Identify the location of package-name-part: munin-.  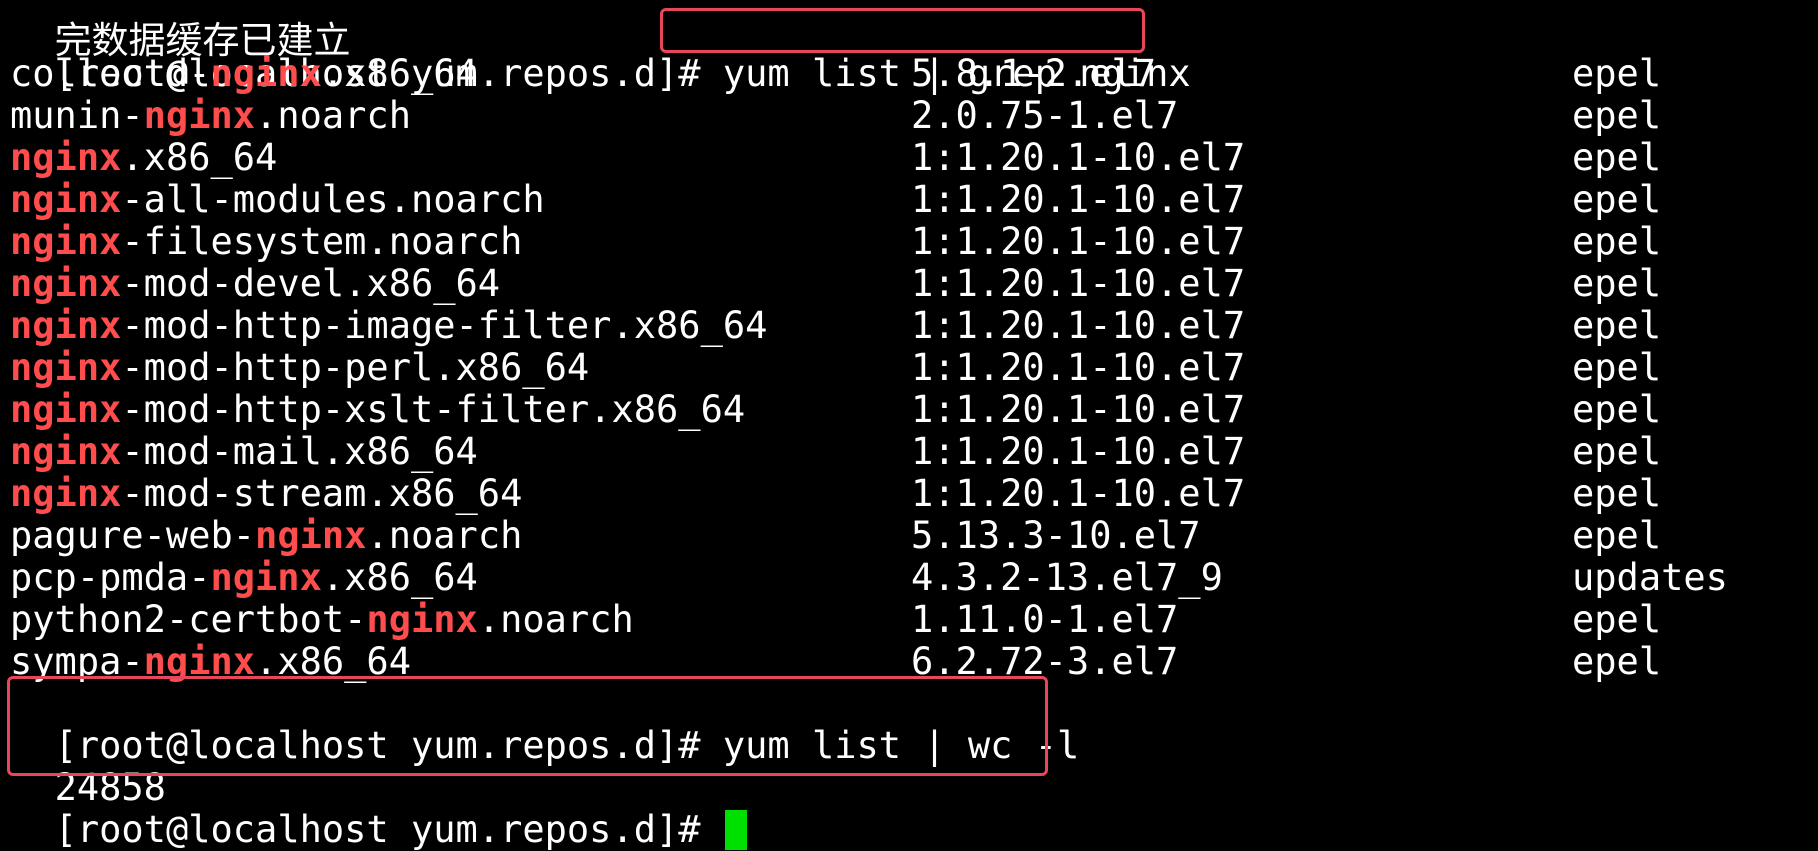
(77, 115).